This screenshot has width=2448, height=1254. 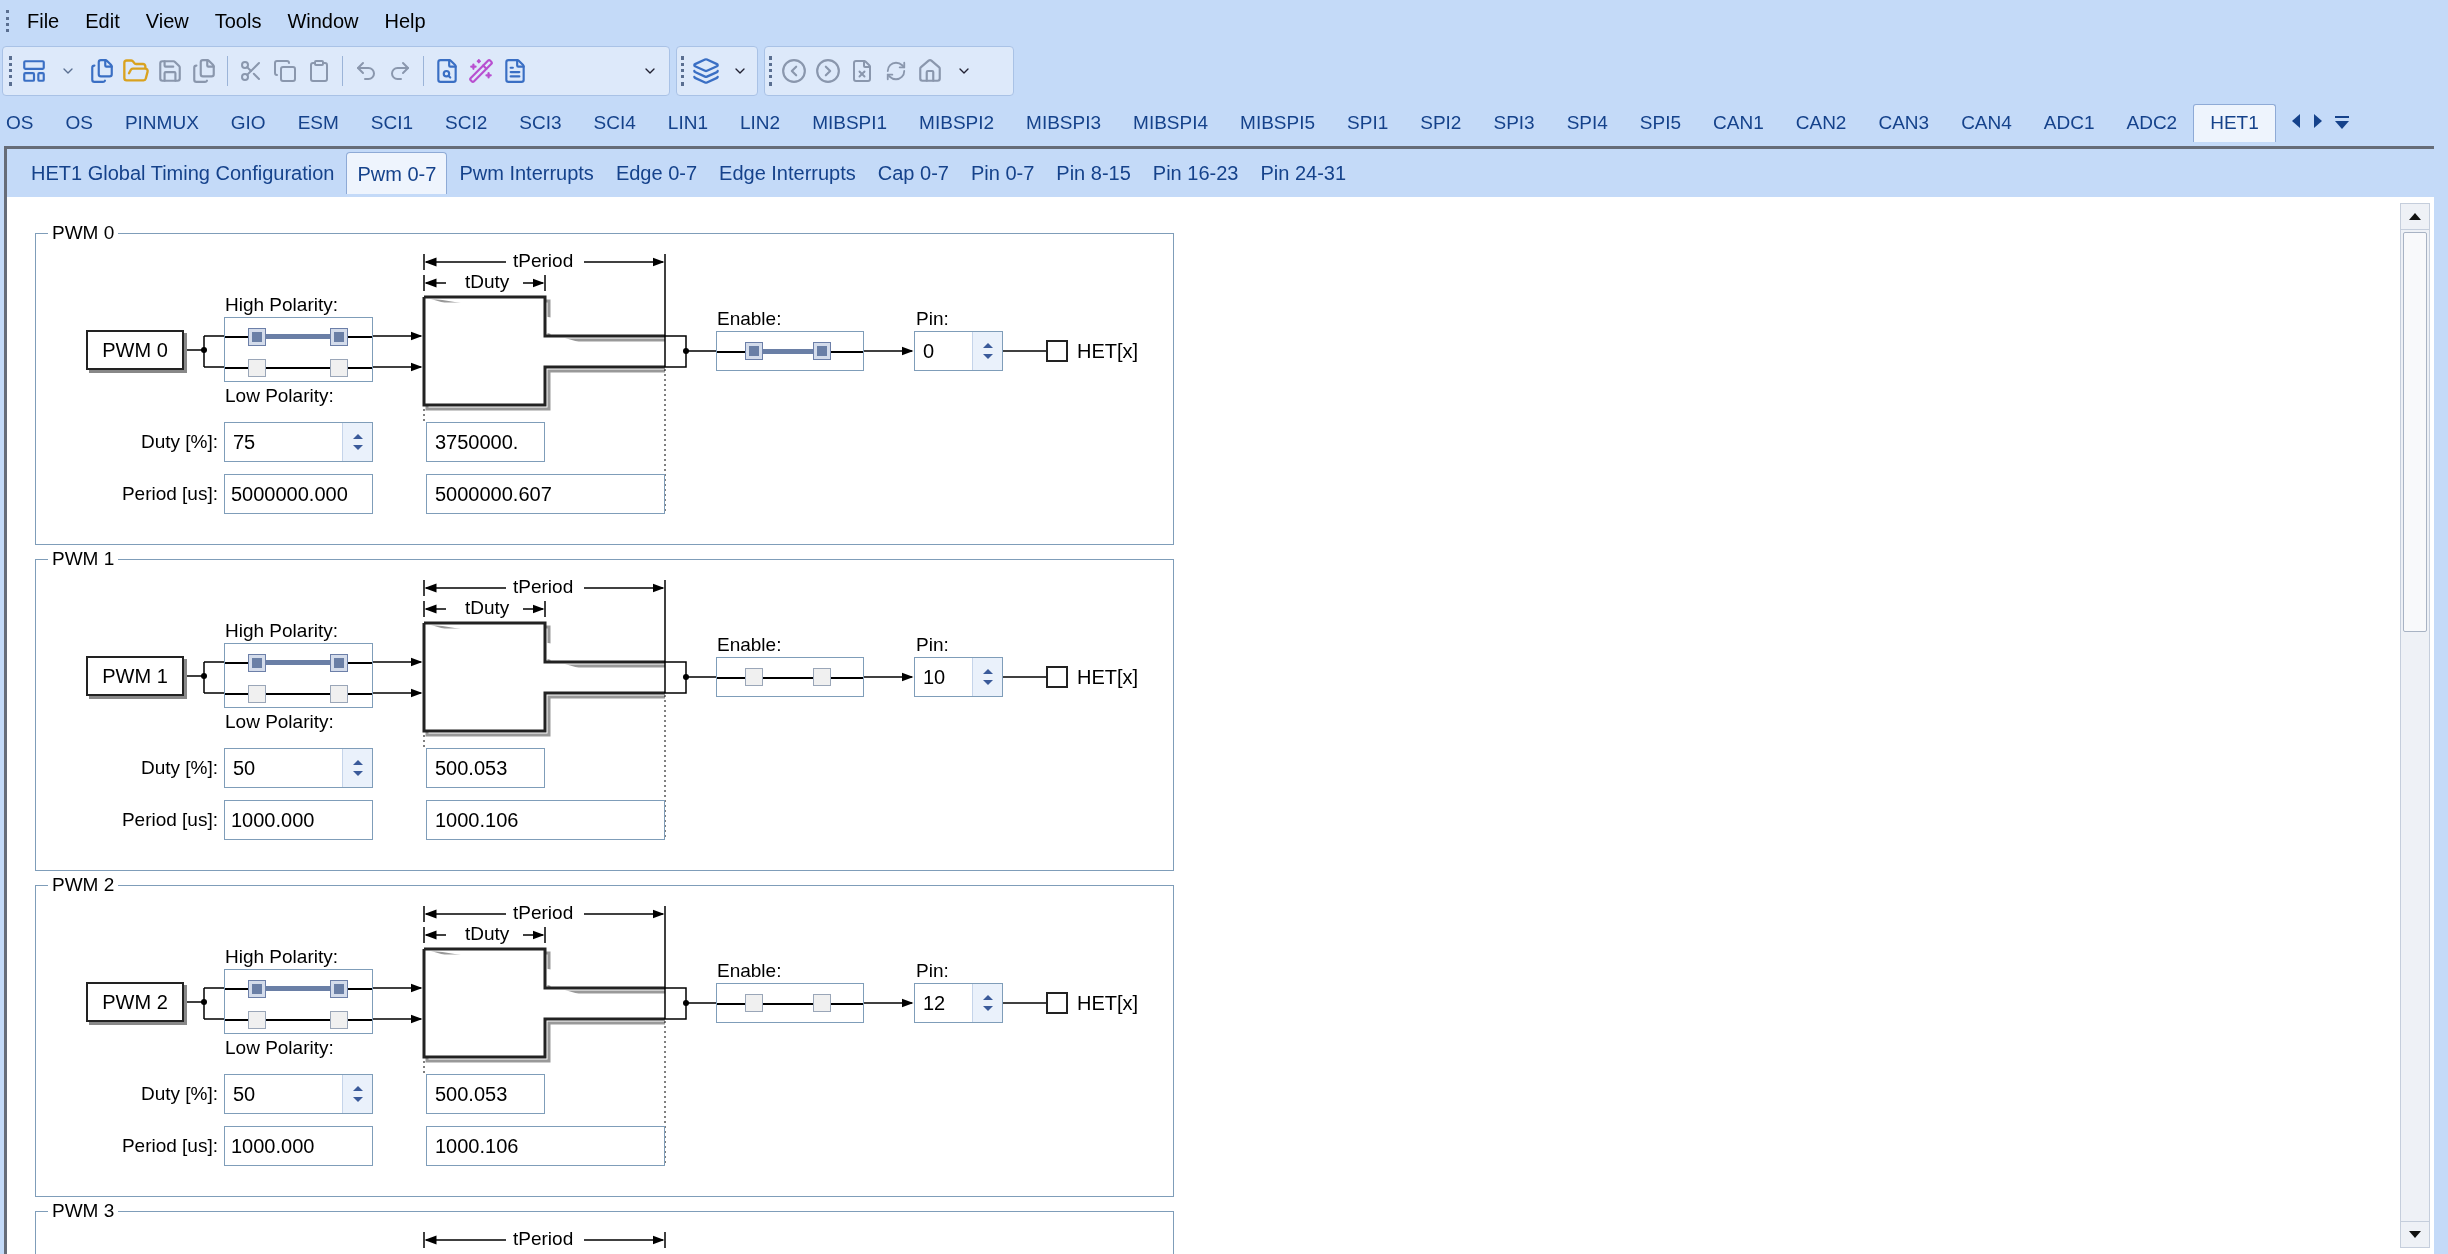 I want to click on sub-tab: Pwm Interrupts, so click(x=526, y=173).